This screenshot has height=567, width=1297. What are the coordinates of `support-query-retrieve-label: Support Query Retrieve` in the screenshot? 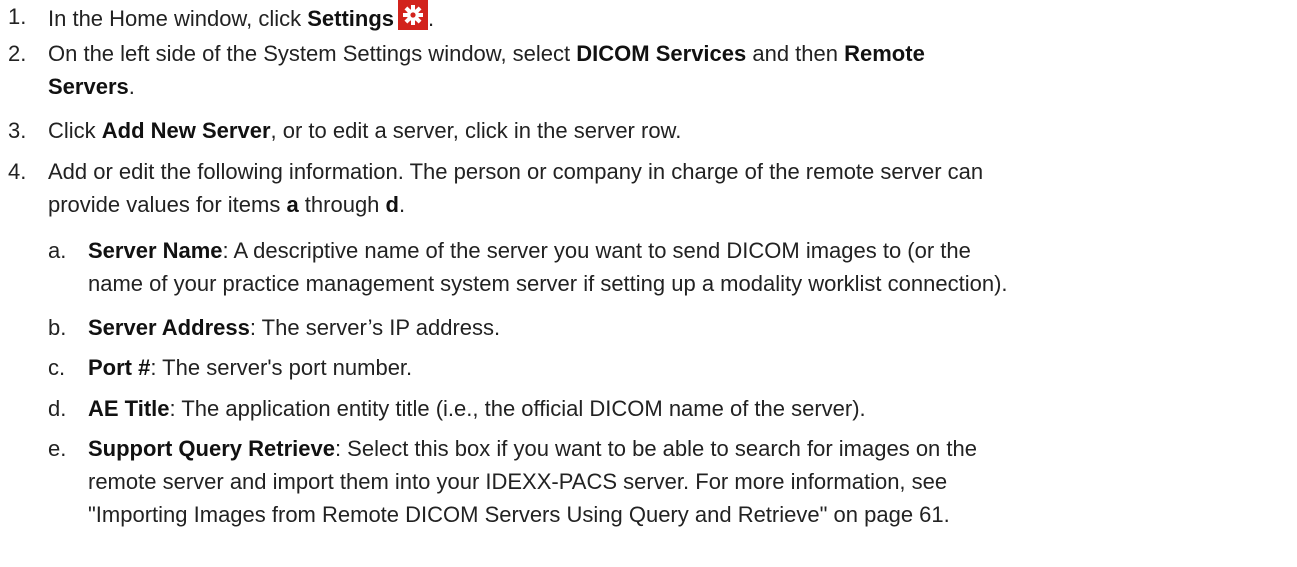 It's located at (211, 448).